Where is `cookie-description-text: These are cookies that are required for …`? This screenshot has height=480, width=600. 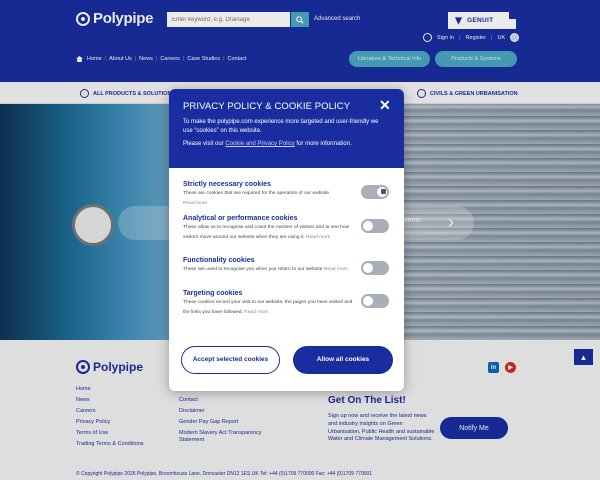 cookie-description-text: These are cookies that are required for … is located at coordinates (256, 193).